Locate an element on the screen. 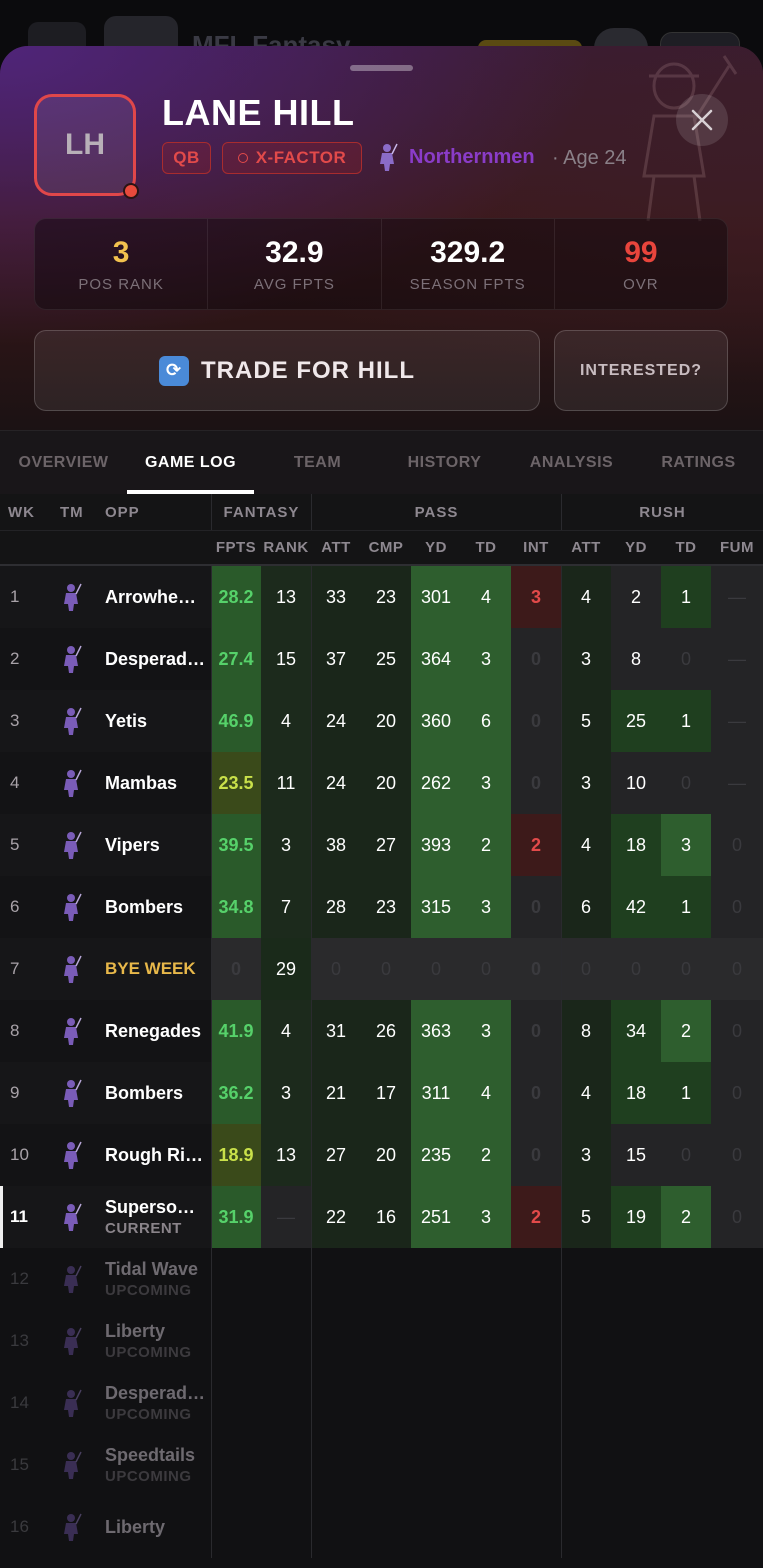 This screenshot has width=763, height=1568. stat-cell-p-td: 0 is located at coordinates (486, 969).